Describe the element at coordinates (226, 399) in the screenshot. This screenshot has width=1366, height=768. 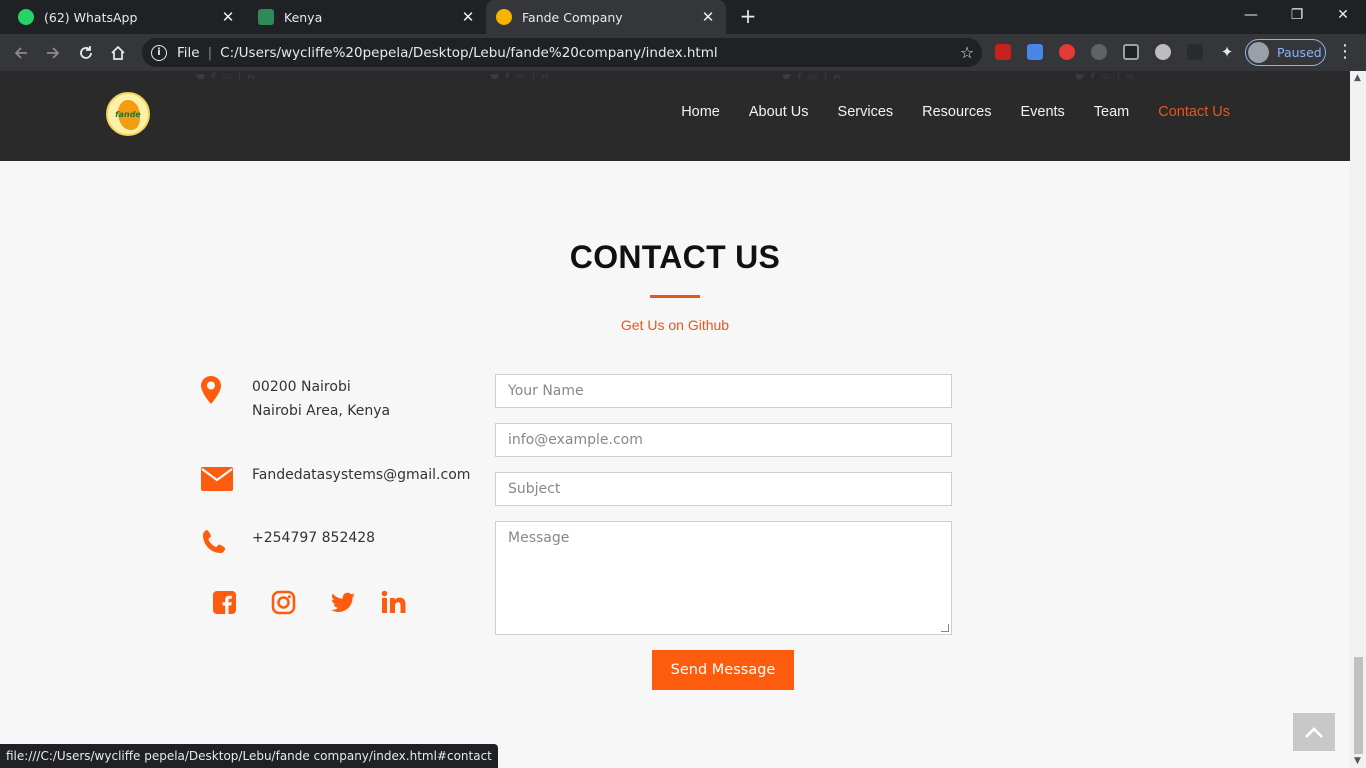
I see `map-marker-icon` at that location.